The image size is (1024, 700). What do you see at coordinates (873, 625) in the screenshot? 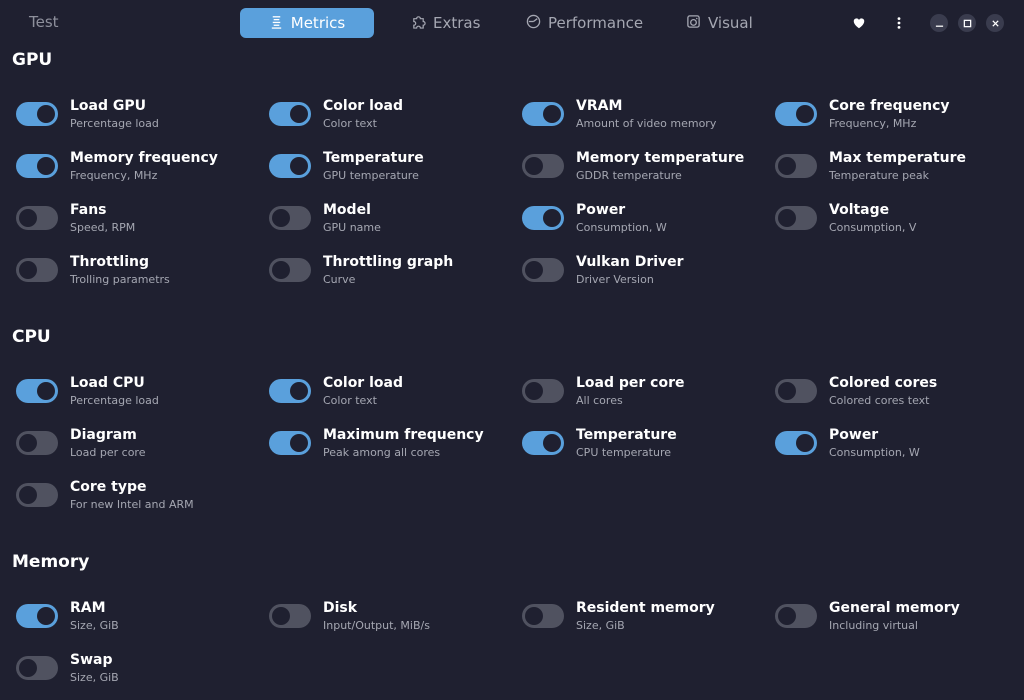
I see `setting-description: Including virtual` at bounding box center [873, 625].